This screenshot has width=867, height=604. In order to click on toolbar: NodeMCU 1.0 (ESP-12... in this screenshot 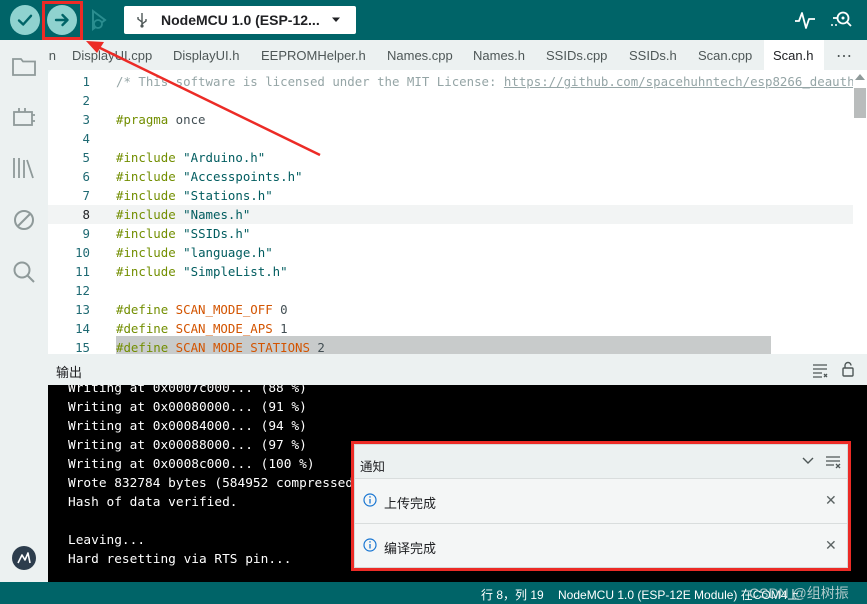, I will do `click(433, 20)`.